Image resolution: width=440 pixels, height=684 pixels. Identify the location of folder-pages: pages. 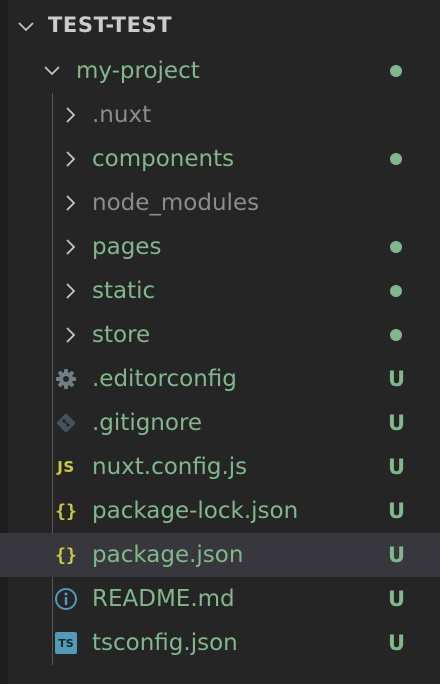
(220, 247).